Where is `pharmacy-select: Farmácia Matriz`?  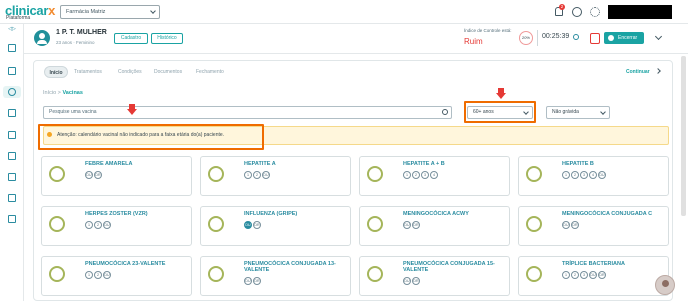
pharmacy-select: Farmácia Matriz is located at coordinates (110, 12).